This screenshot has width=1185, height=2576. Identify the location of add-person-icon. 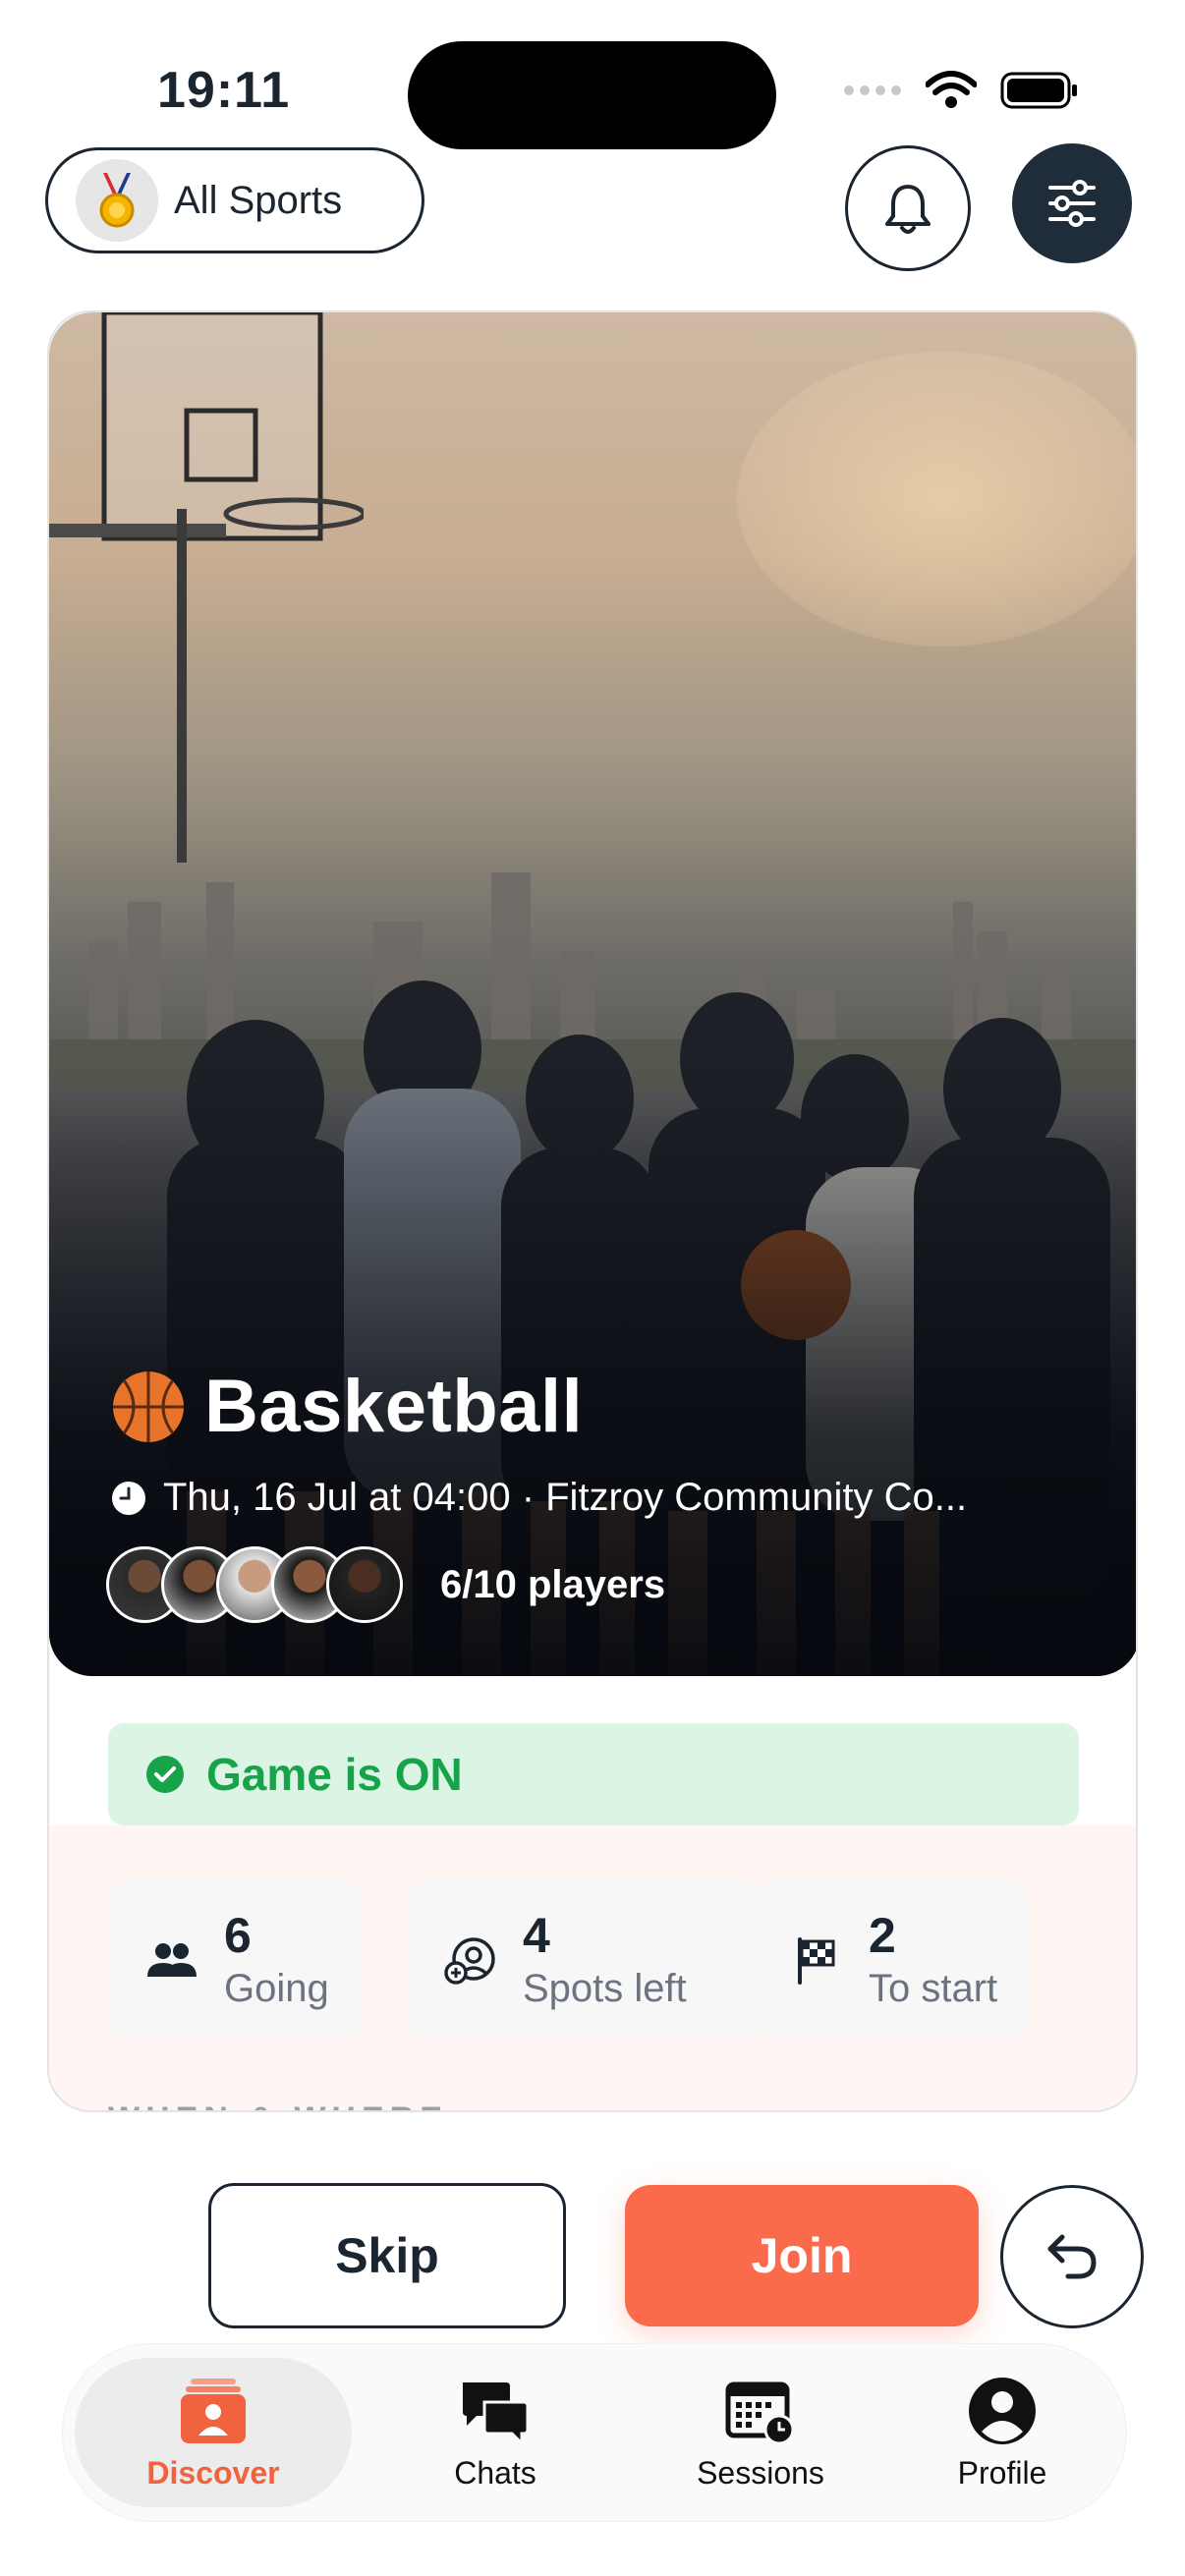
(470, 1961).